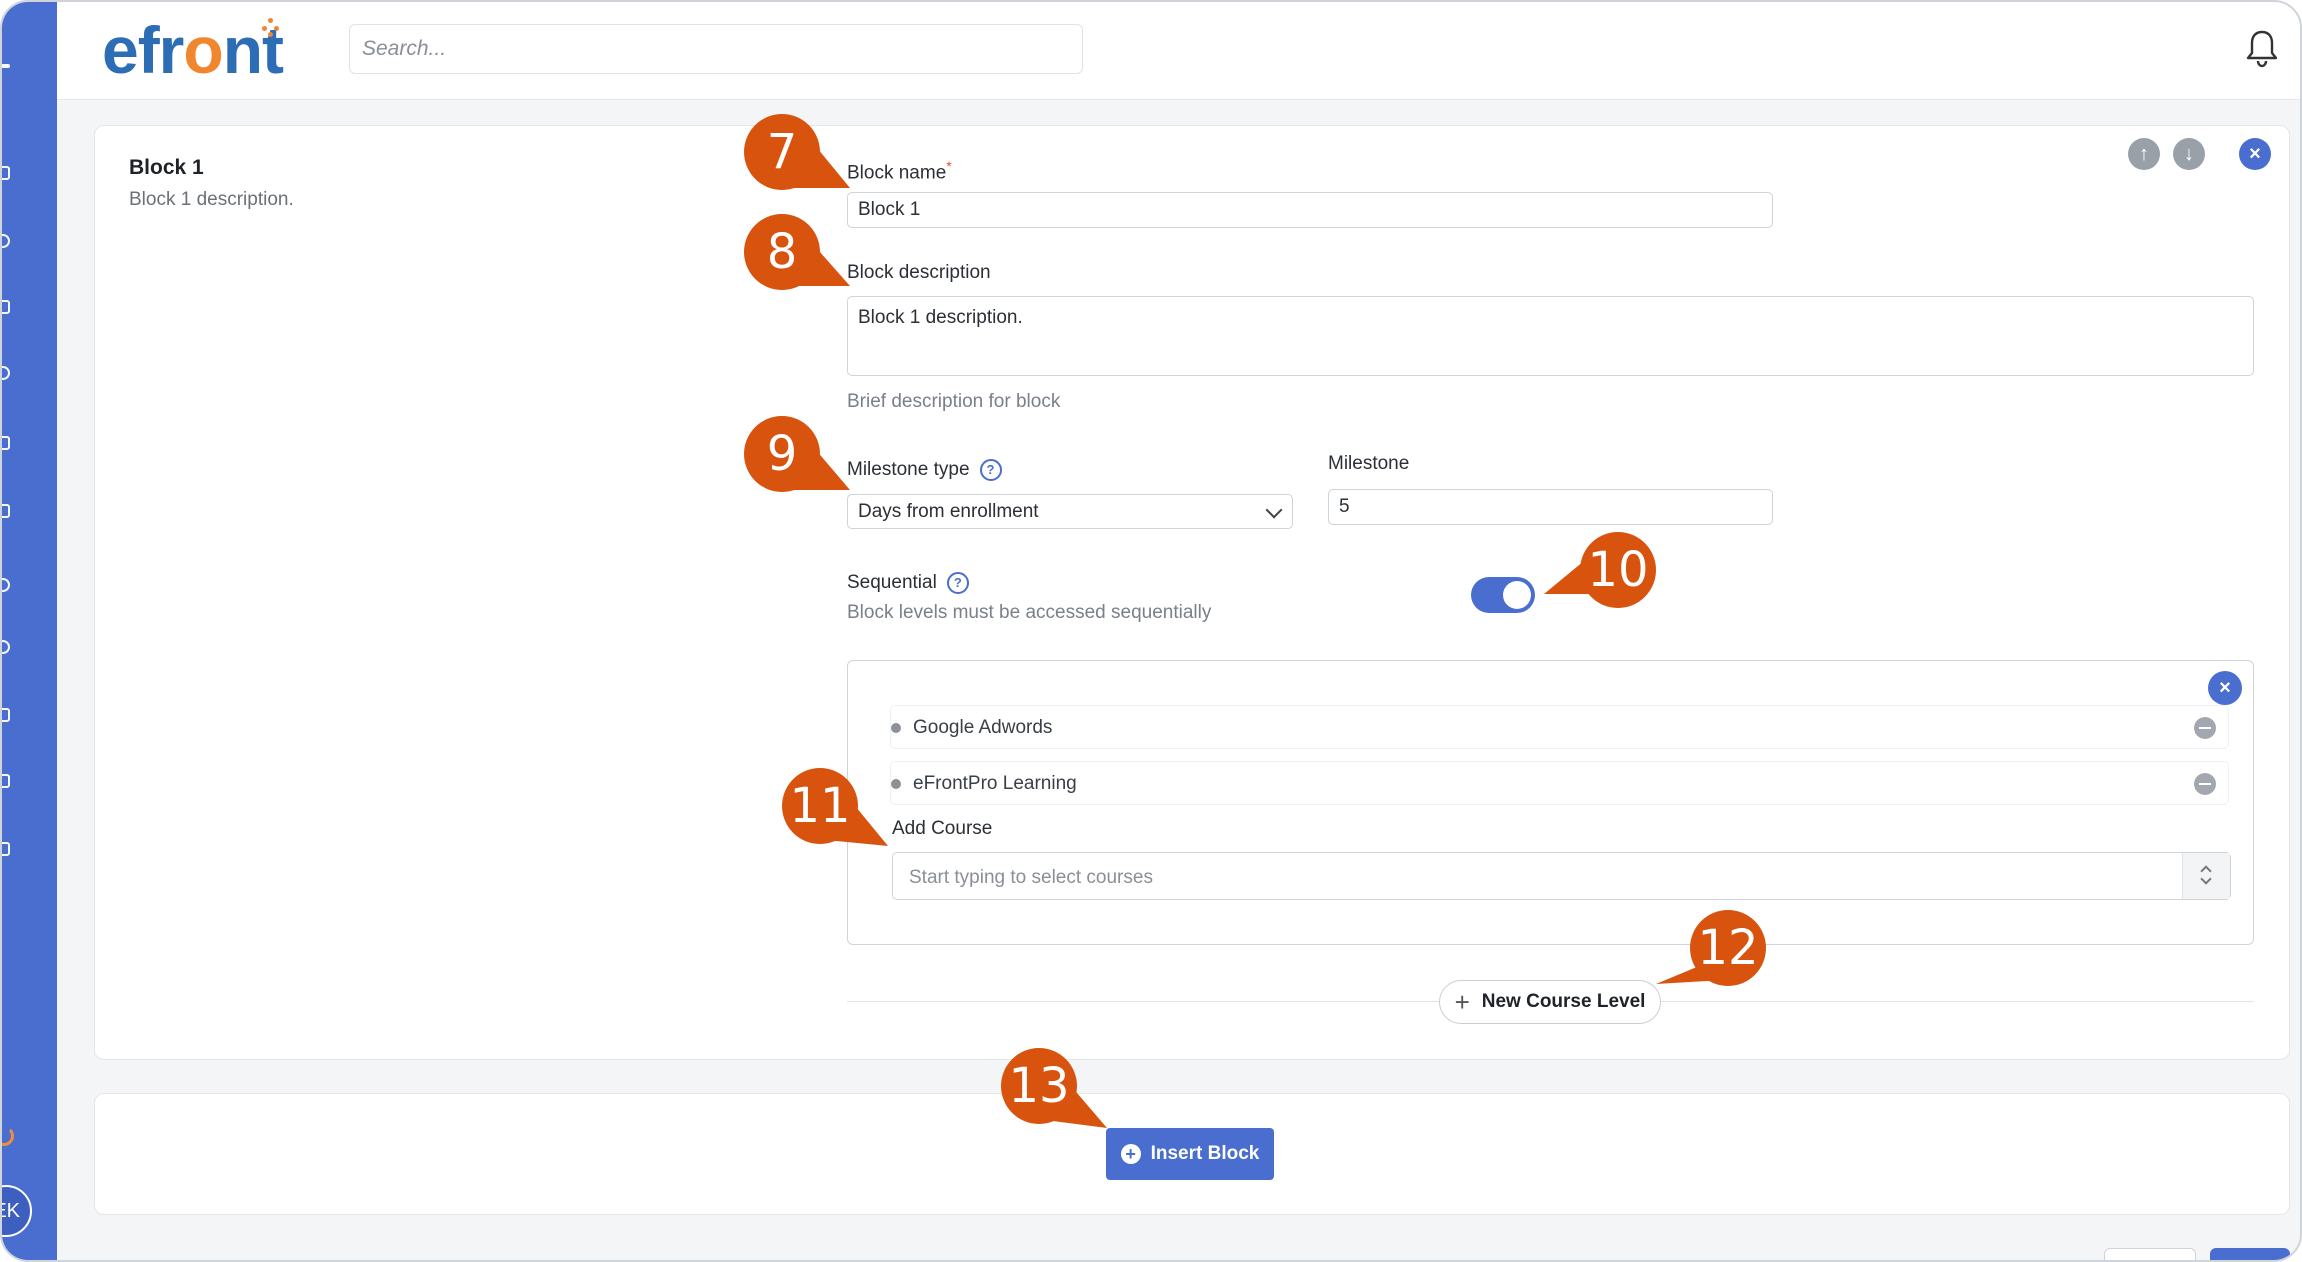  What do you see at coordinates (211, 199) in the screenshot?
I see `block-summary-description: Block 1 description.` at bounding box center [211, 199].